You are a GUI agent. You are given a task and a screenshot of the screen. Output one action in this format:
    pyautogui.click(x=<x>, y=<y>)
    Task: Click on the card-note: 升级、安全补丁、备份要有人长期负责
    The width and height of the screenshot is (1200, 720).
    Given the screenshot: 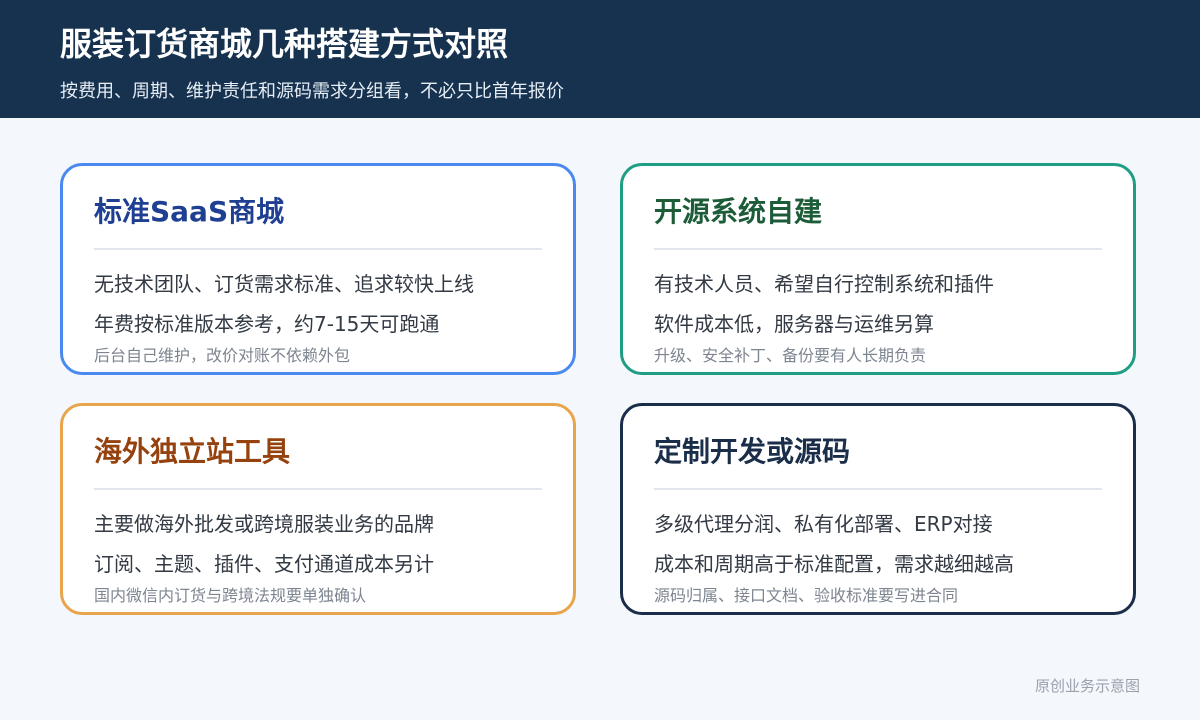 What is the action you would take?
    pyautogui.click(x=790, y=355)
    